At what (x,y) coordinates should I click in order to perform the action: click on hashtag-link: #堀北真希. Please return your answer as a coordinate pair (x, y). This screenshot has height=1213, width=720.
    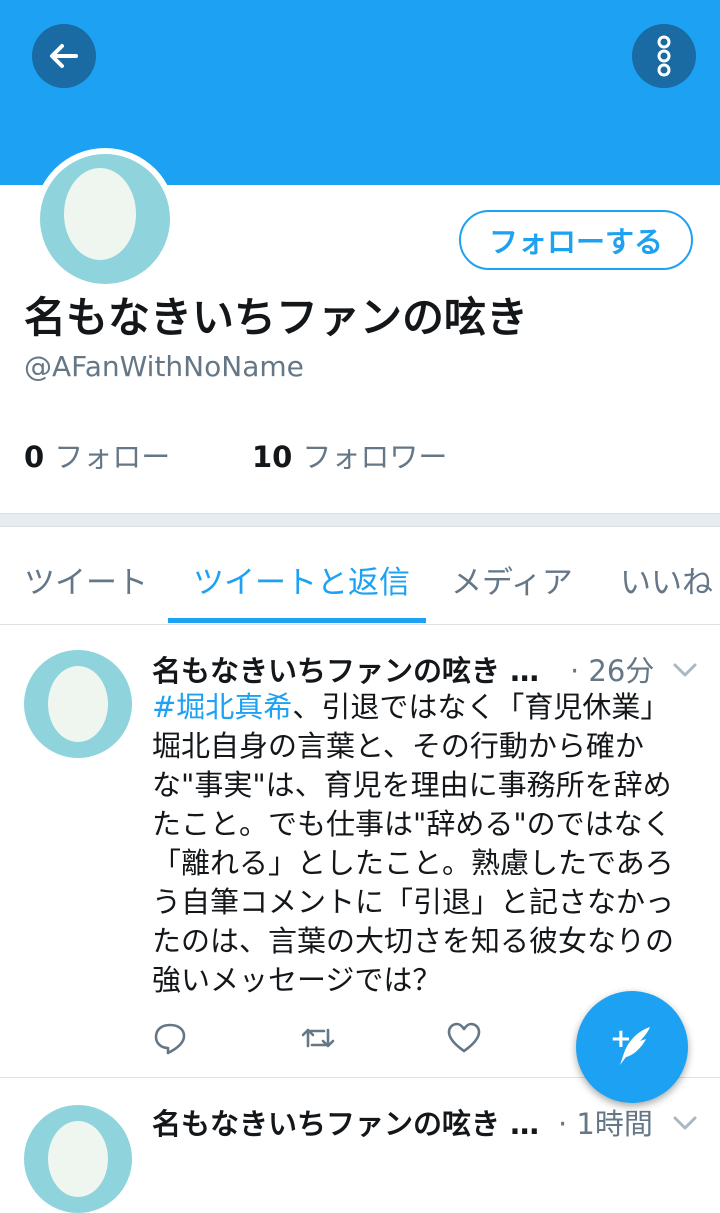
    Looking at the image, I should click on (222, 707).